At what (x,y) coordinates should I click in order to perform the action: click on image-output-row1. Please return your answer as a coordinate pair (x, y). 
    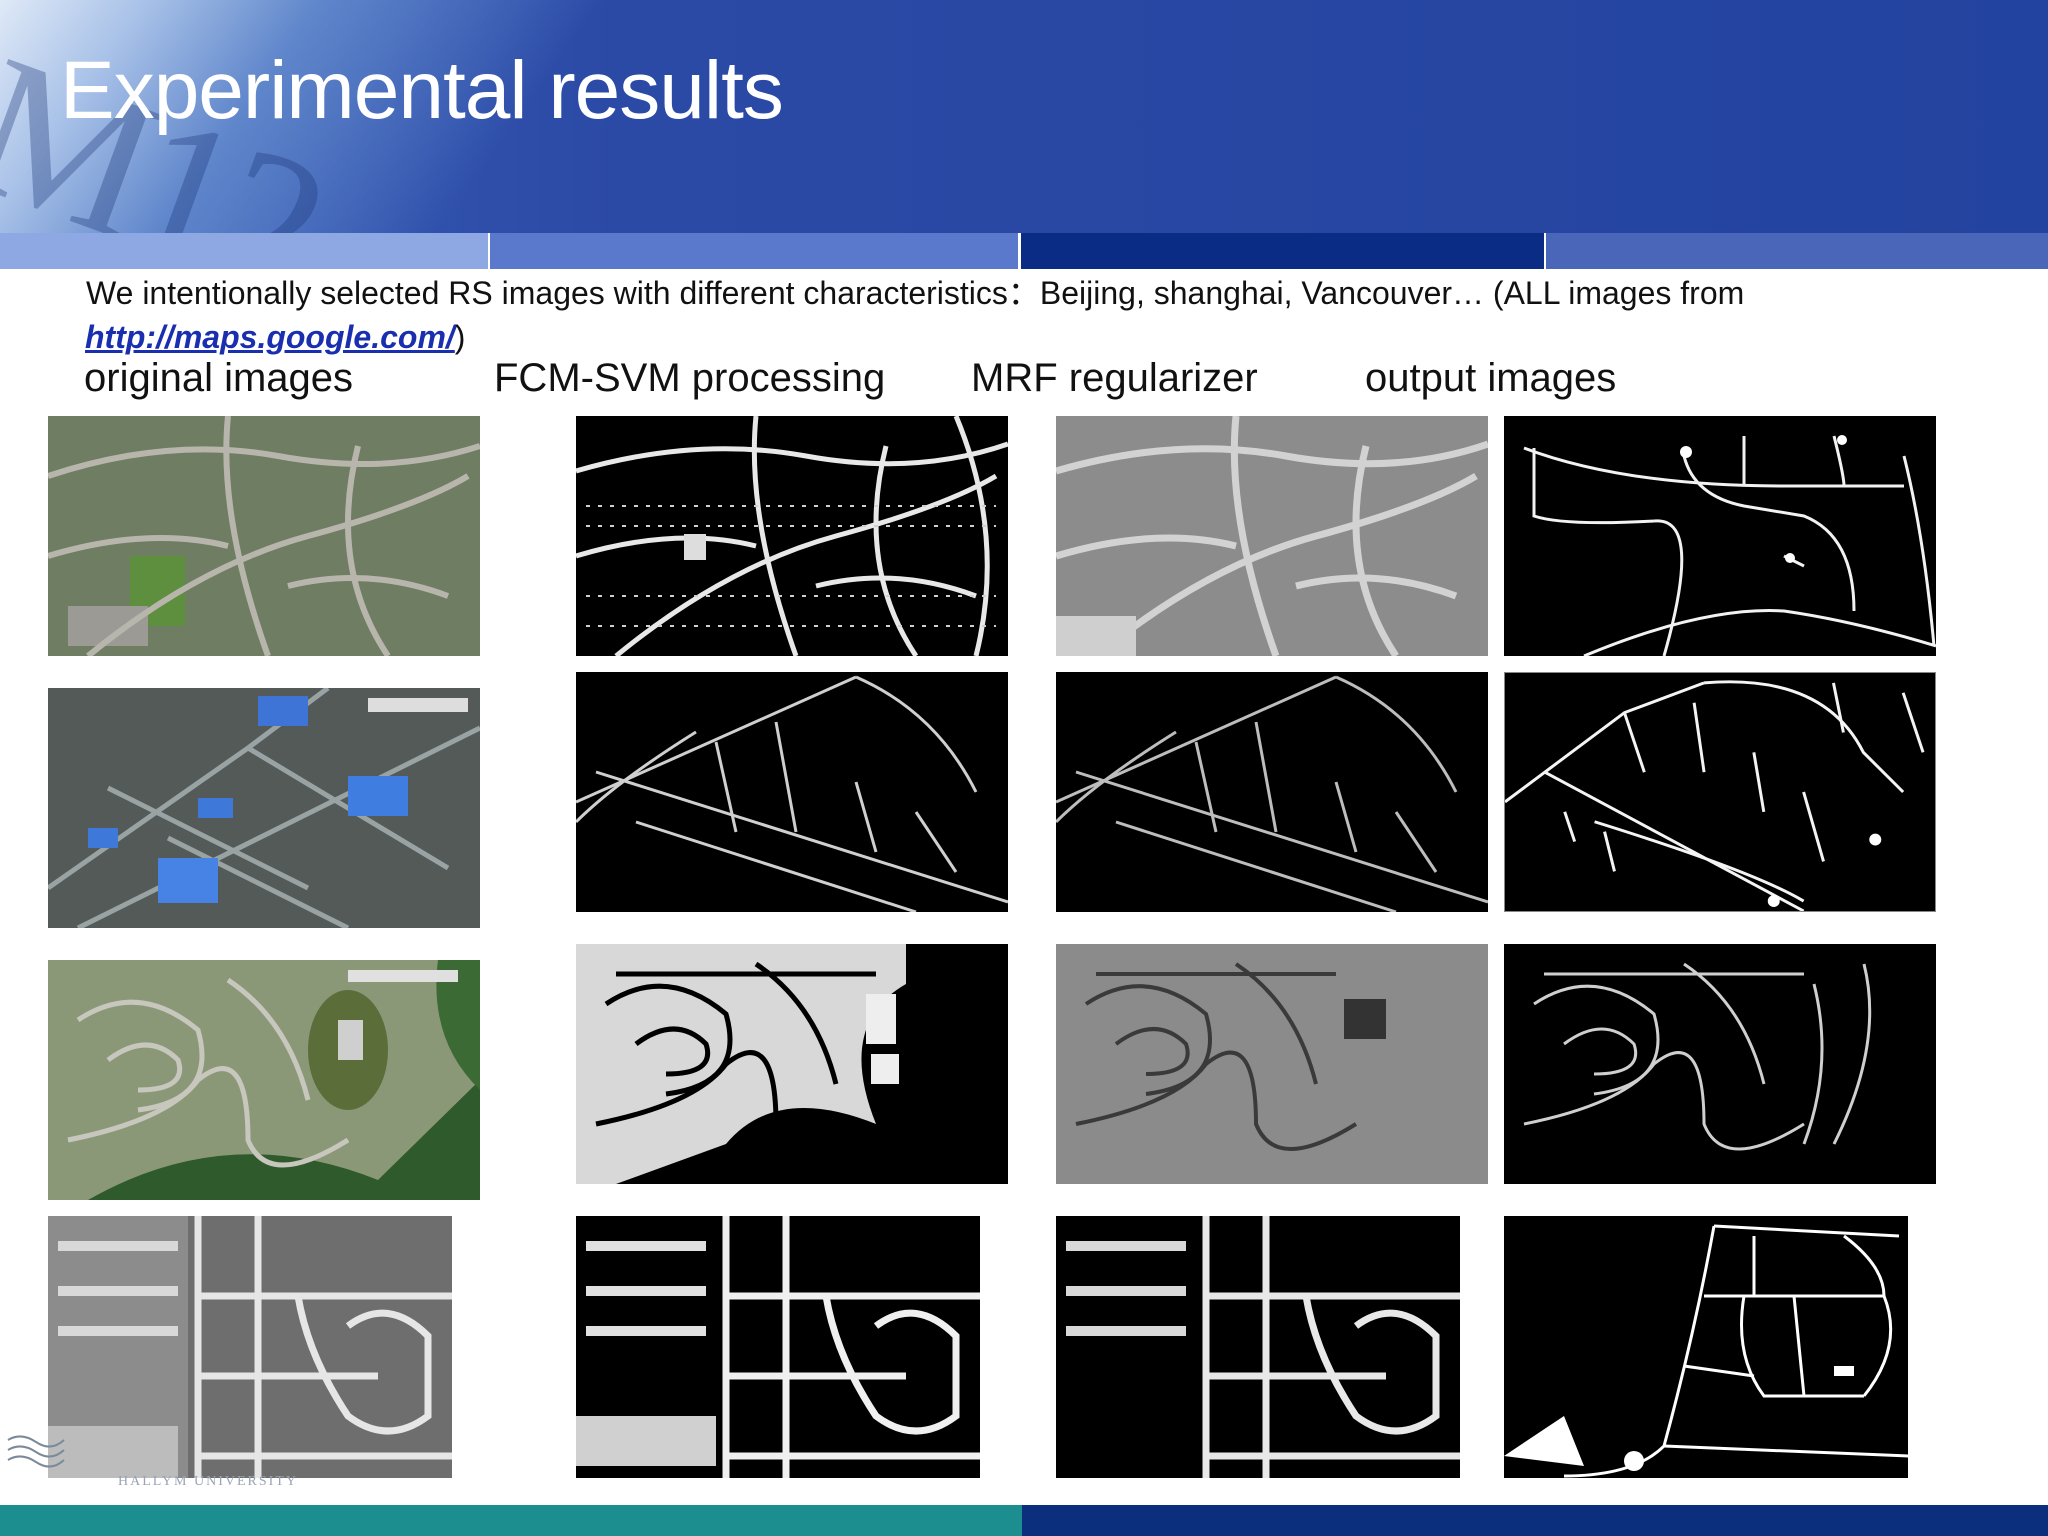
    Looking at the image, I should click on (1720, 536).